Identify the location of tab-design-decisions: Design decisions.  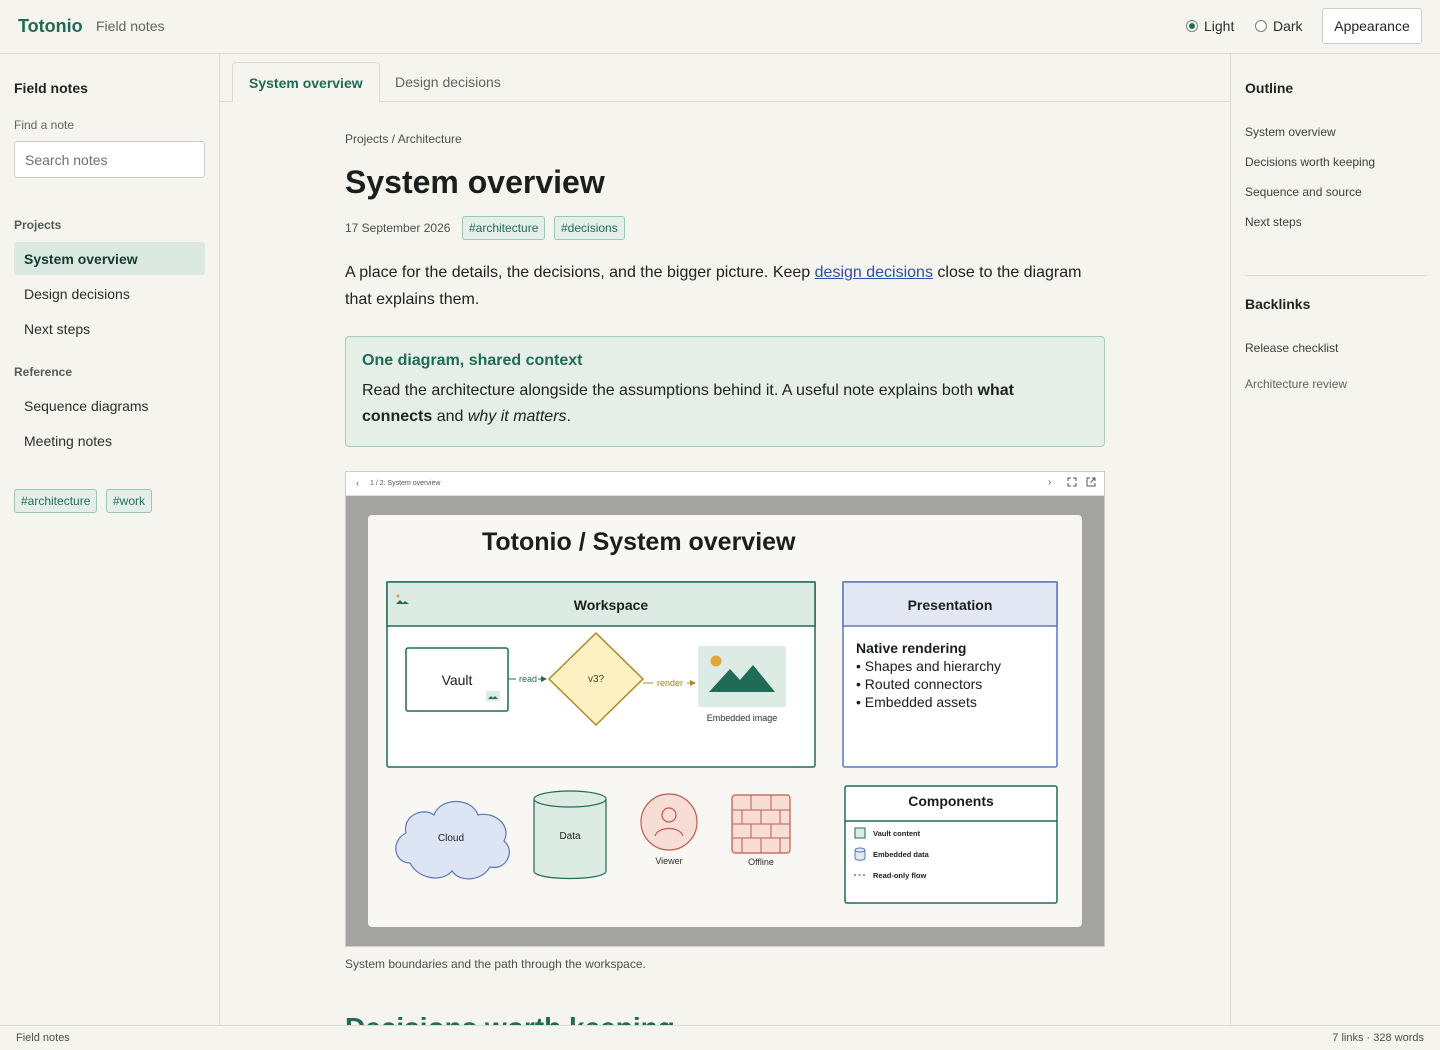
(448, 82).